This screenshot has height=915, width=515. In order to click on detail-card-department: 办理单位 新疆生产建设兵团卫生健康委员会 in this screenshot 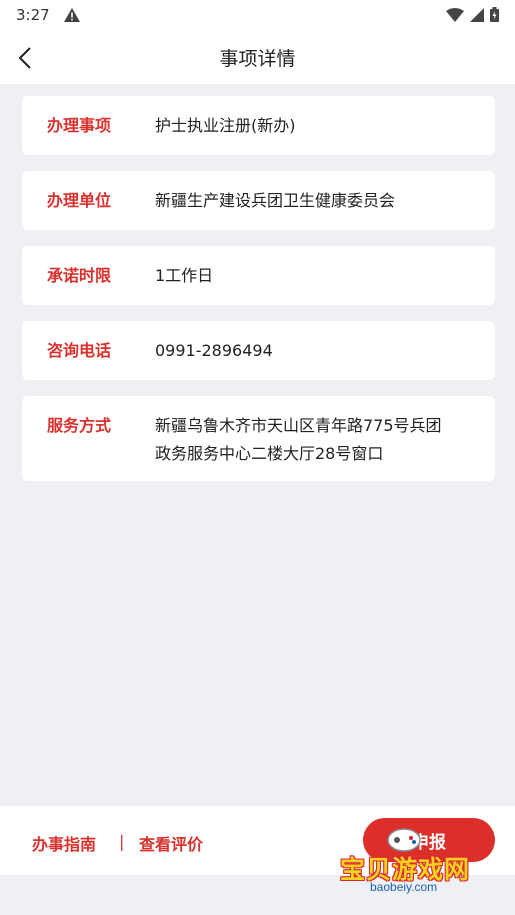, I will do `click(258, 200)`.